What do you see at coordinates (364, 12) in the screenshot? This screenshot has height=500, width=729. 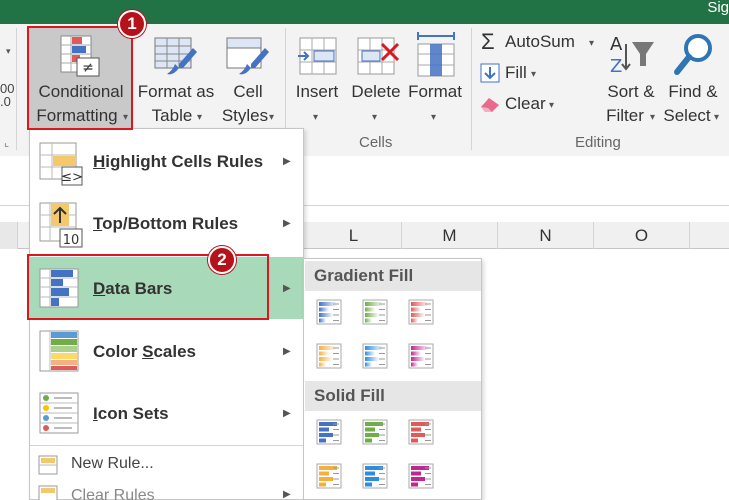 I see `title-bar: Sig` at bounding box center [364, 12].